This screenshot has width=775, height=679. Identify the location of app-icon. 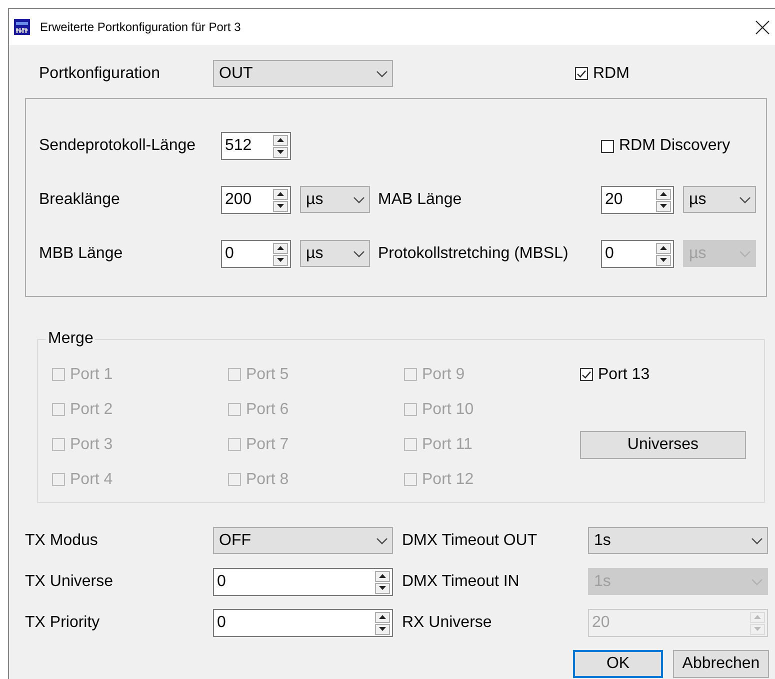
(22, 27).